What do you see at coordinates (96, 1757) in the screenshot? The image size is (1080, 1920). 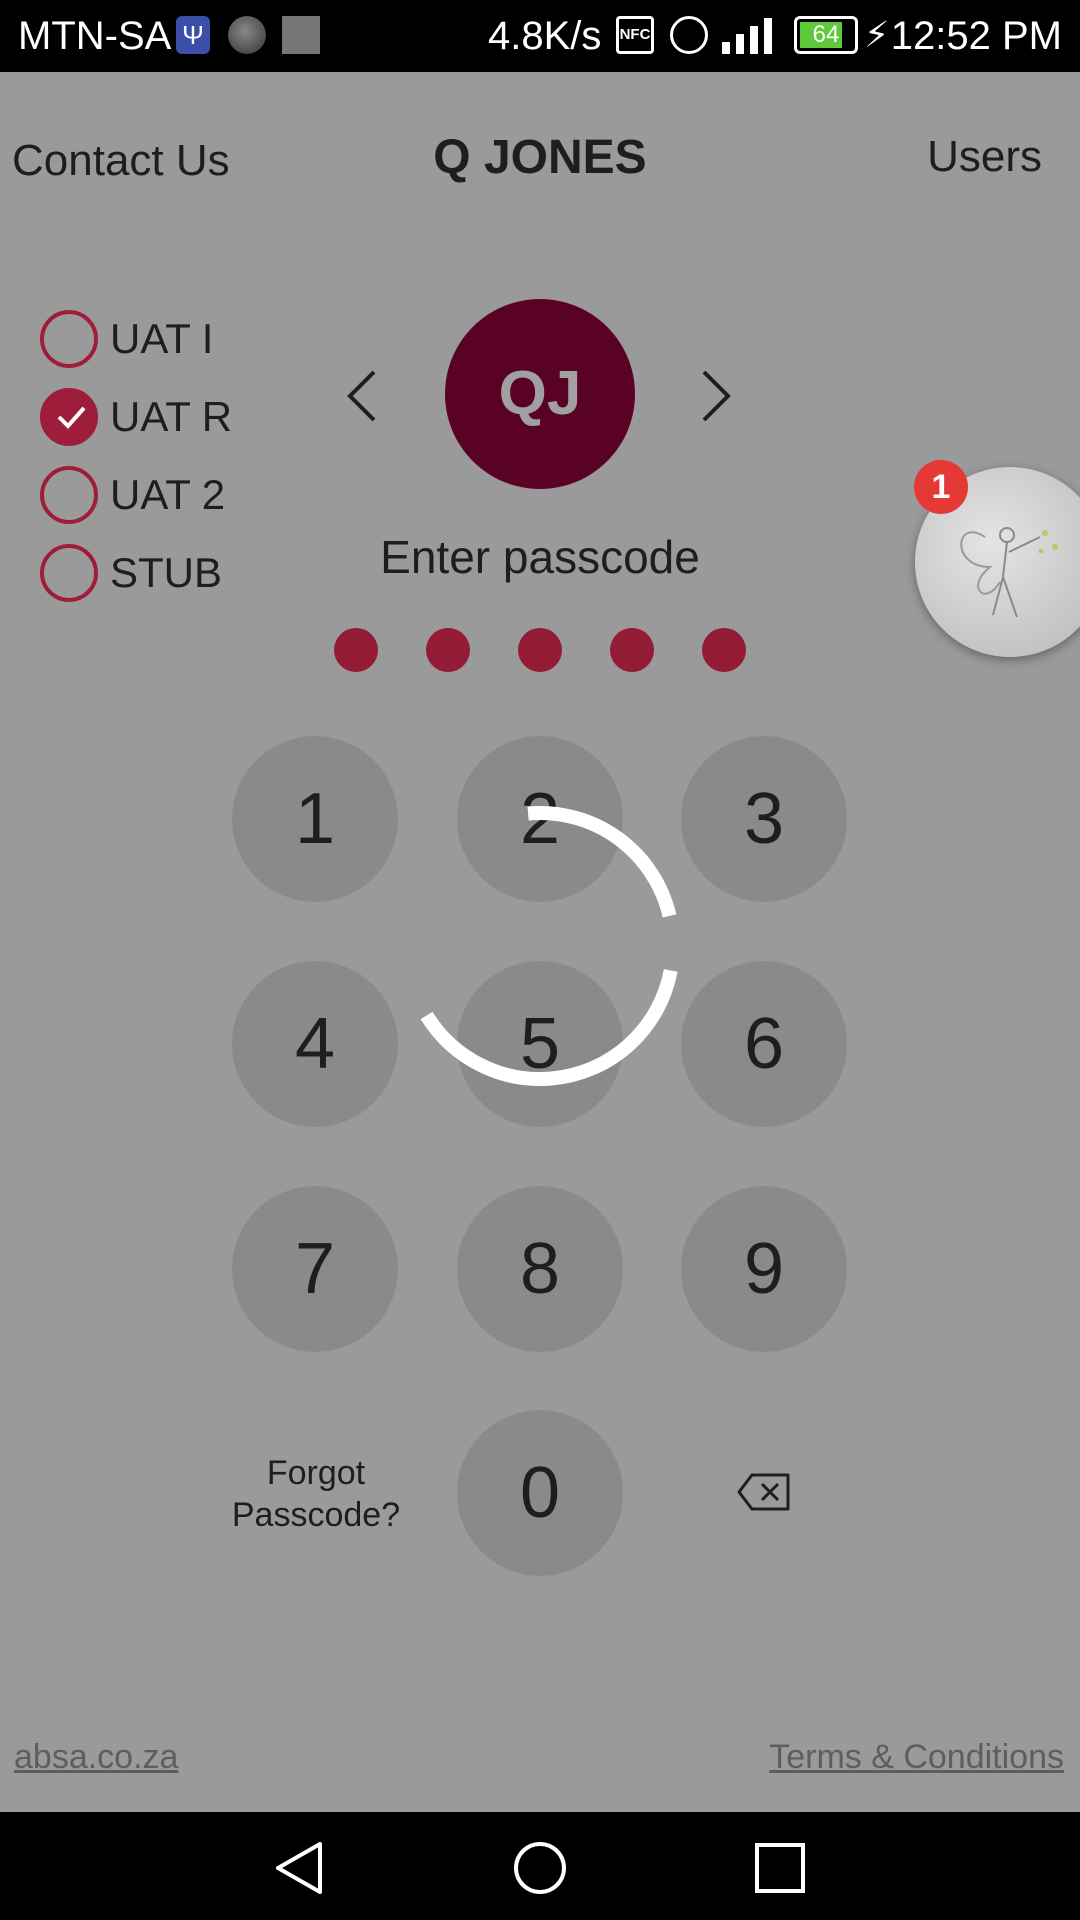 I see `absa-website-link: absa.co.za` at bounding box center [96, 1757].